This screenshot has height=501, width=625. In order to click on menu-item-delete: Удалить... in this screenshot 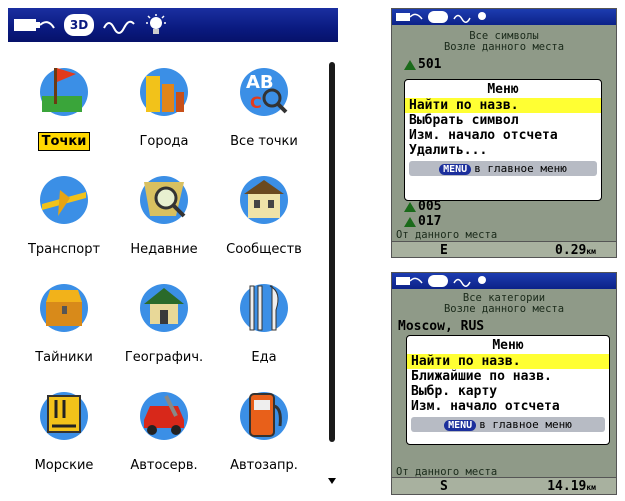, I will do `click(503, 150)`.